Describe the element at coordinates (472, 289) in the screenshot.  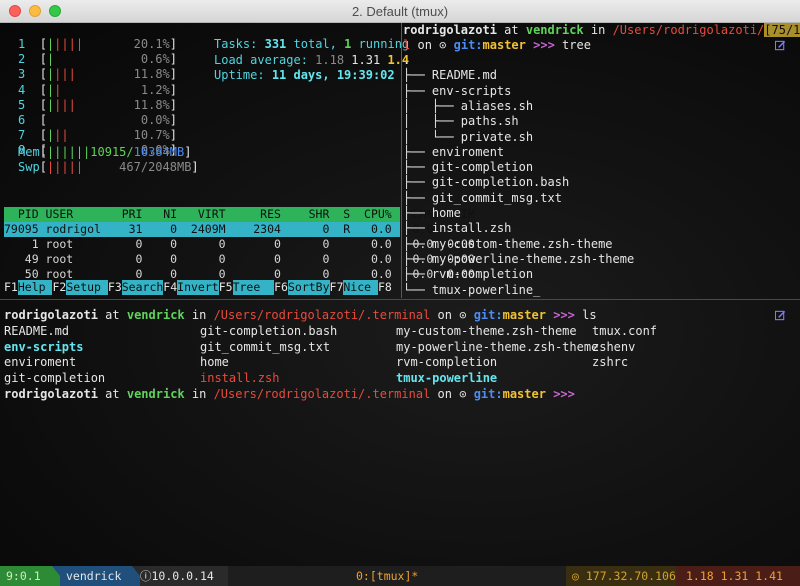
I see `tree-entry: └── tmux-powerline_` at that location.